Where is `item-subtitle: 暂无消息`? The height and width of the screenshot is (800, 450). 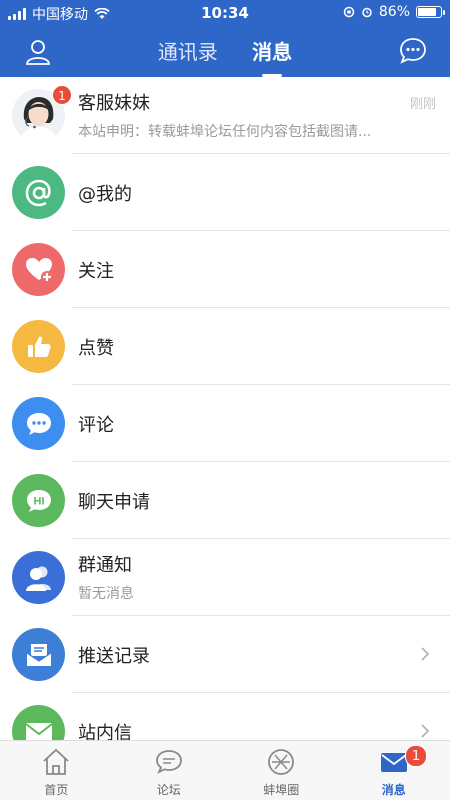
item-subtitle: 暂无消息 is located at coordinates (106, 594).